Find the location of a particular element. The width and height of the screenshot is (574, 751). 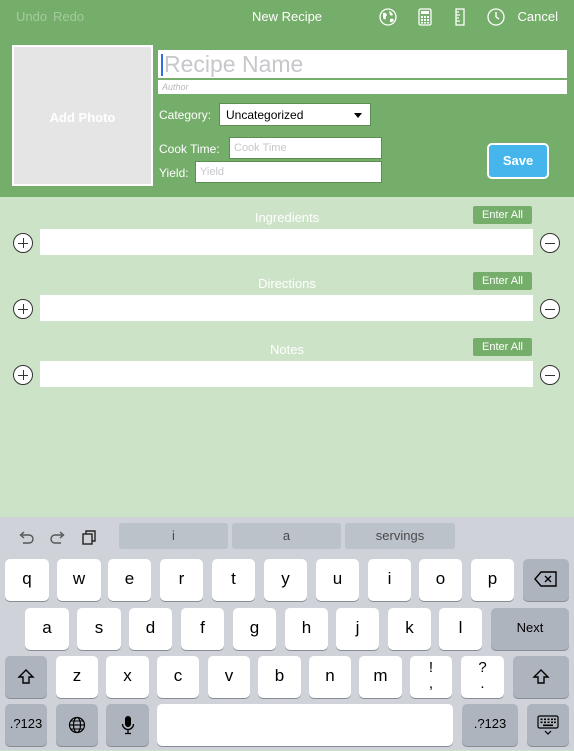

delete-key is located at coordinates (546, 580).